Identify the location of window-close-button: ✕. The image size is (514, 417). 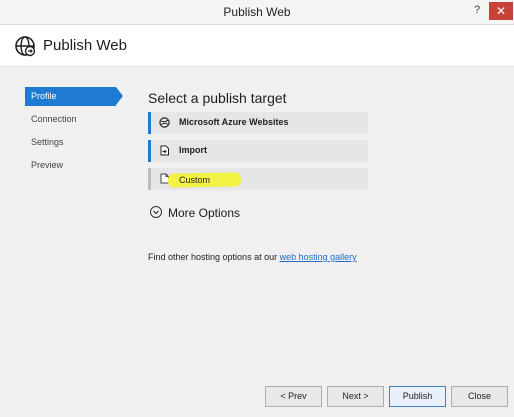
(501, 11).